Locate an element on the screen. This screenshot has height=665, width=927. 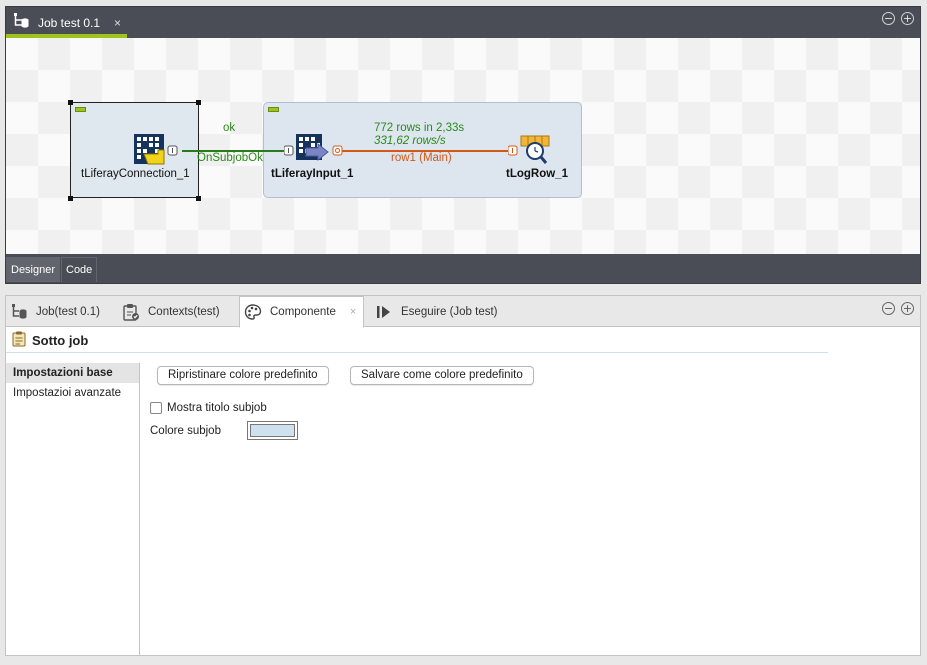
tab-label: Job(test 0.1) is located at coordinates (68, 311).